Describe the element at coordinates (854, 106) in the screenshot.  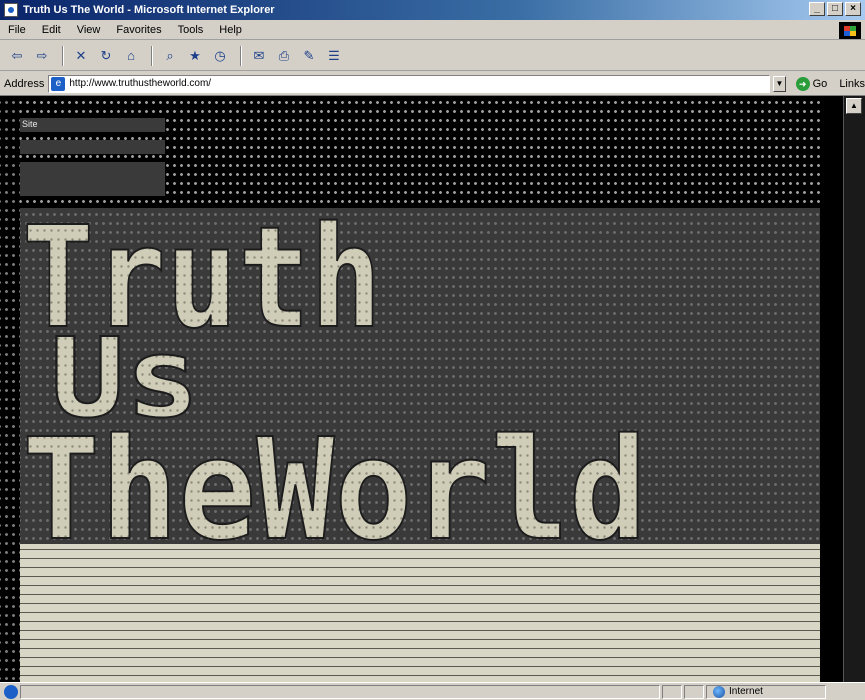
I see `scroll-up-button: ▲` at that location.